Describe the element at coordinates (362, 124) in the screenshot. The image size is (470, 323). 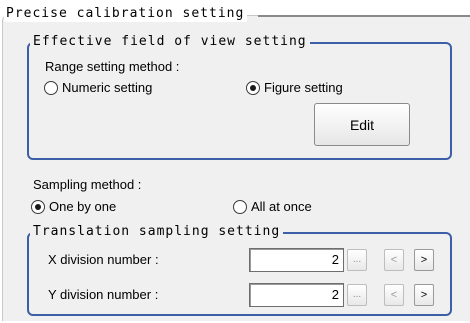
I see `edit-button: Edit` at that location.